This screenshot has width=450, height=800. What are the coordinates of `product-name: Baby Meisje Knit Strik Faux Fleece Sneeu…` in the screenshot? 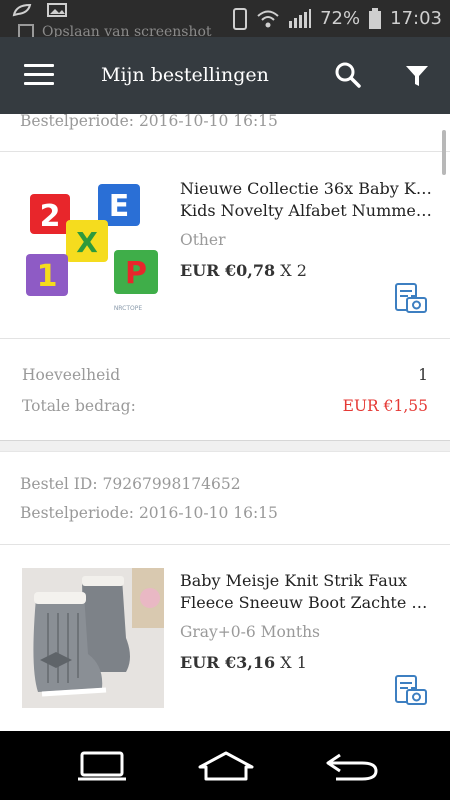 It's located at (307, 592).